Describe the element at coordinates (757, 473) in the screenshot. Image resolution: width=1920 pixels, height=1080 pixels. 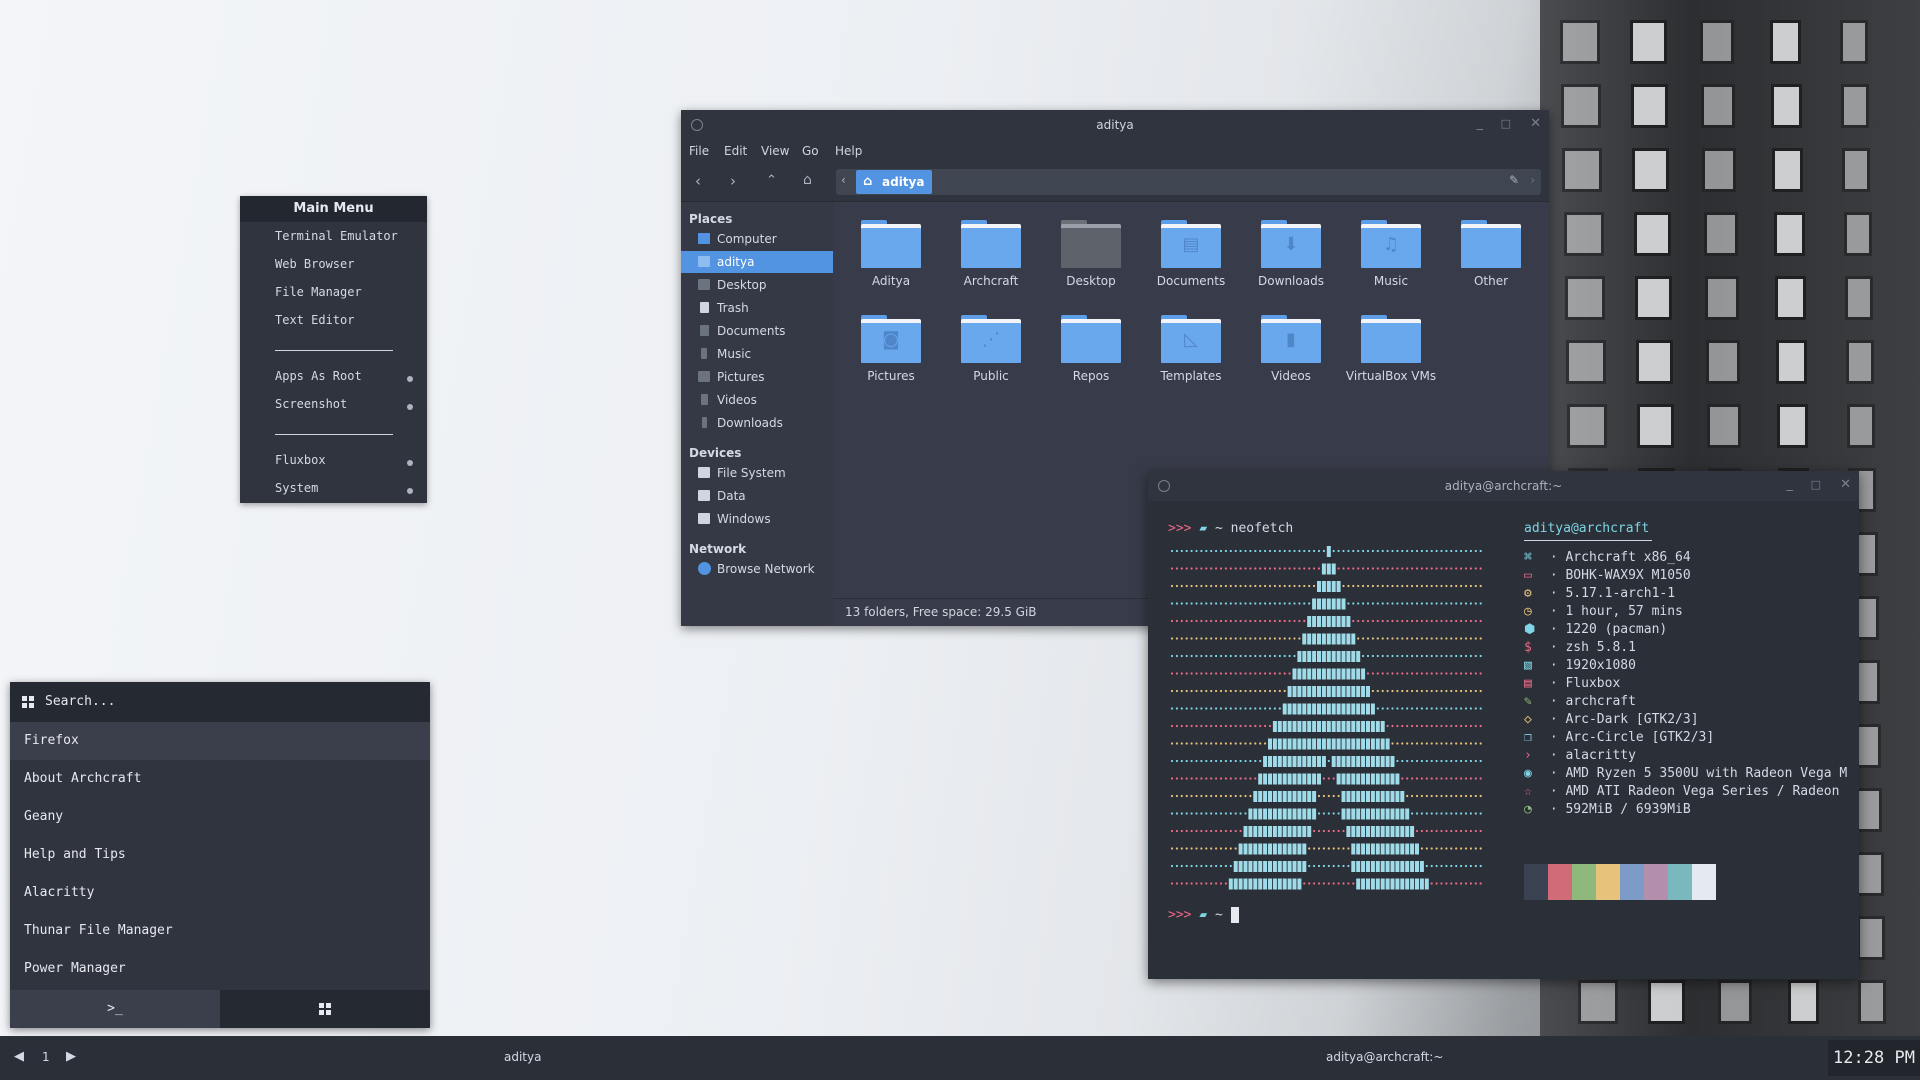
I see `sidebar-item-file-system: File System` at that location.